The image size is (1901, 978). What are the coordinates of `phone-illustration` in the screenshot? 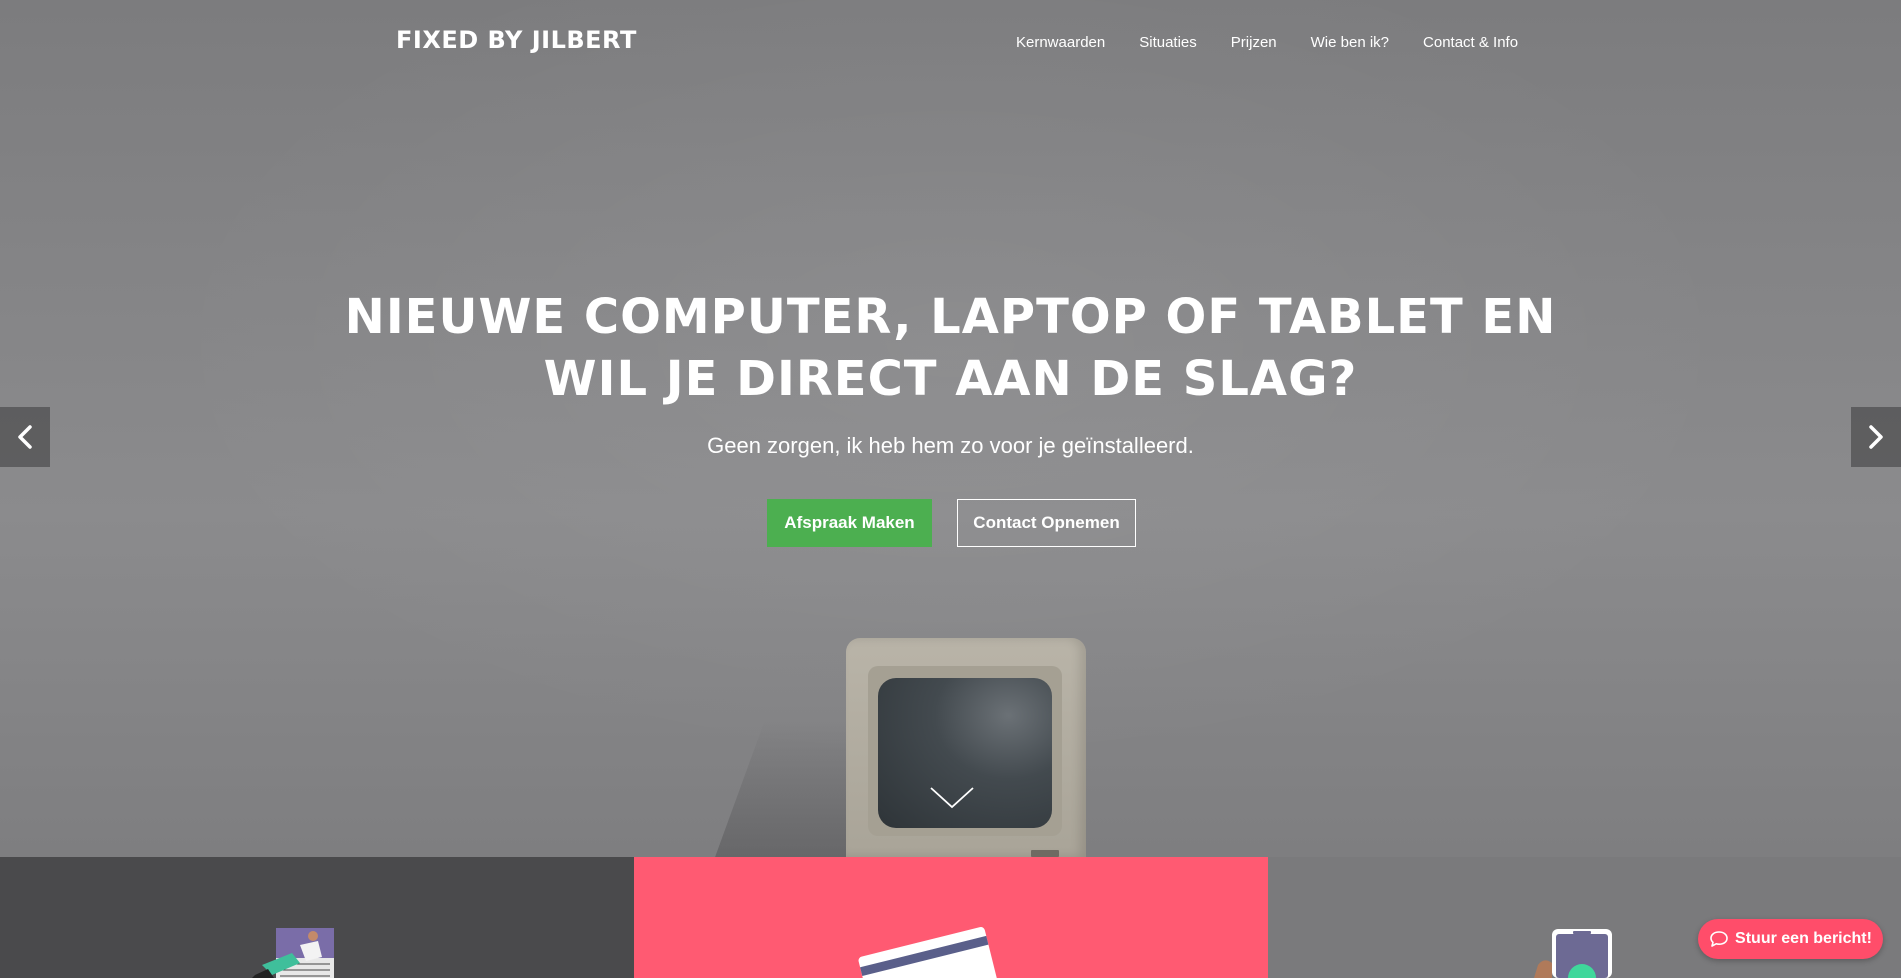 It's located at (1573, 953).